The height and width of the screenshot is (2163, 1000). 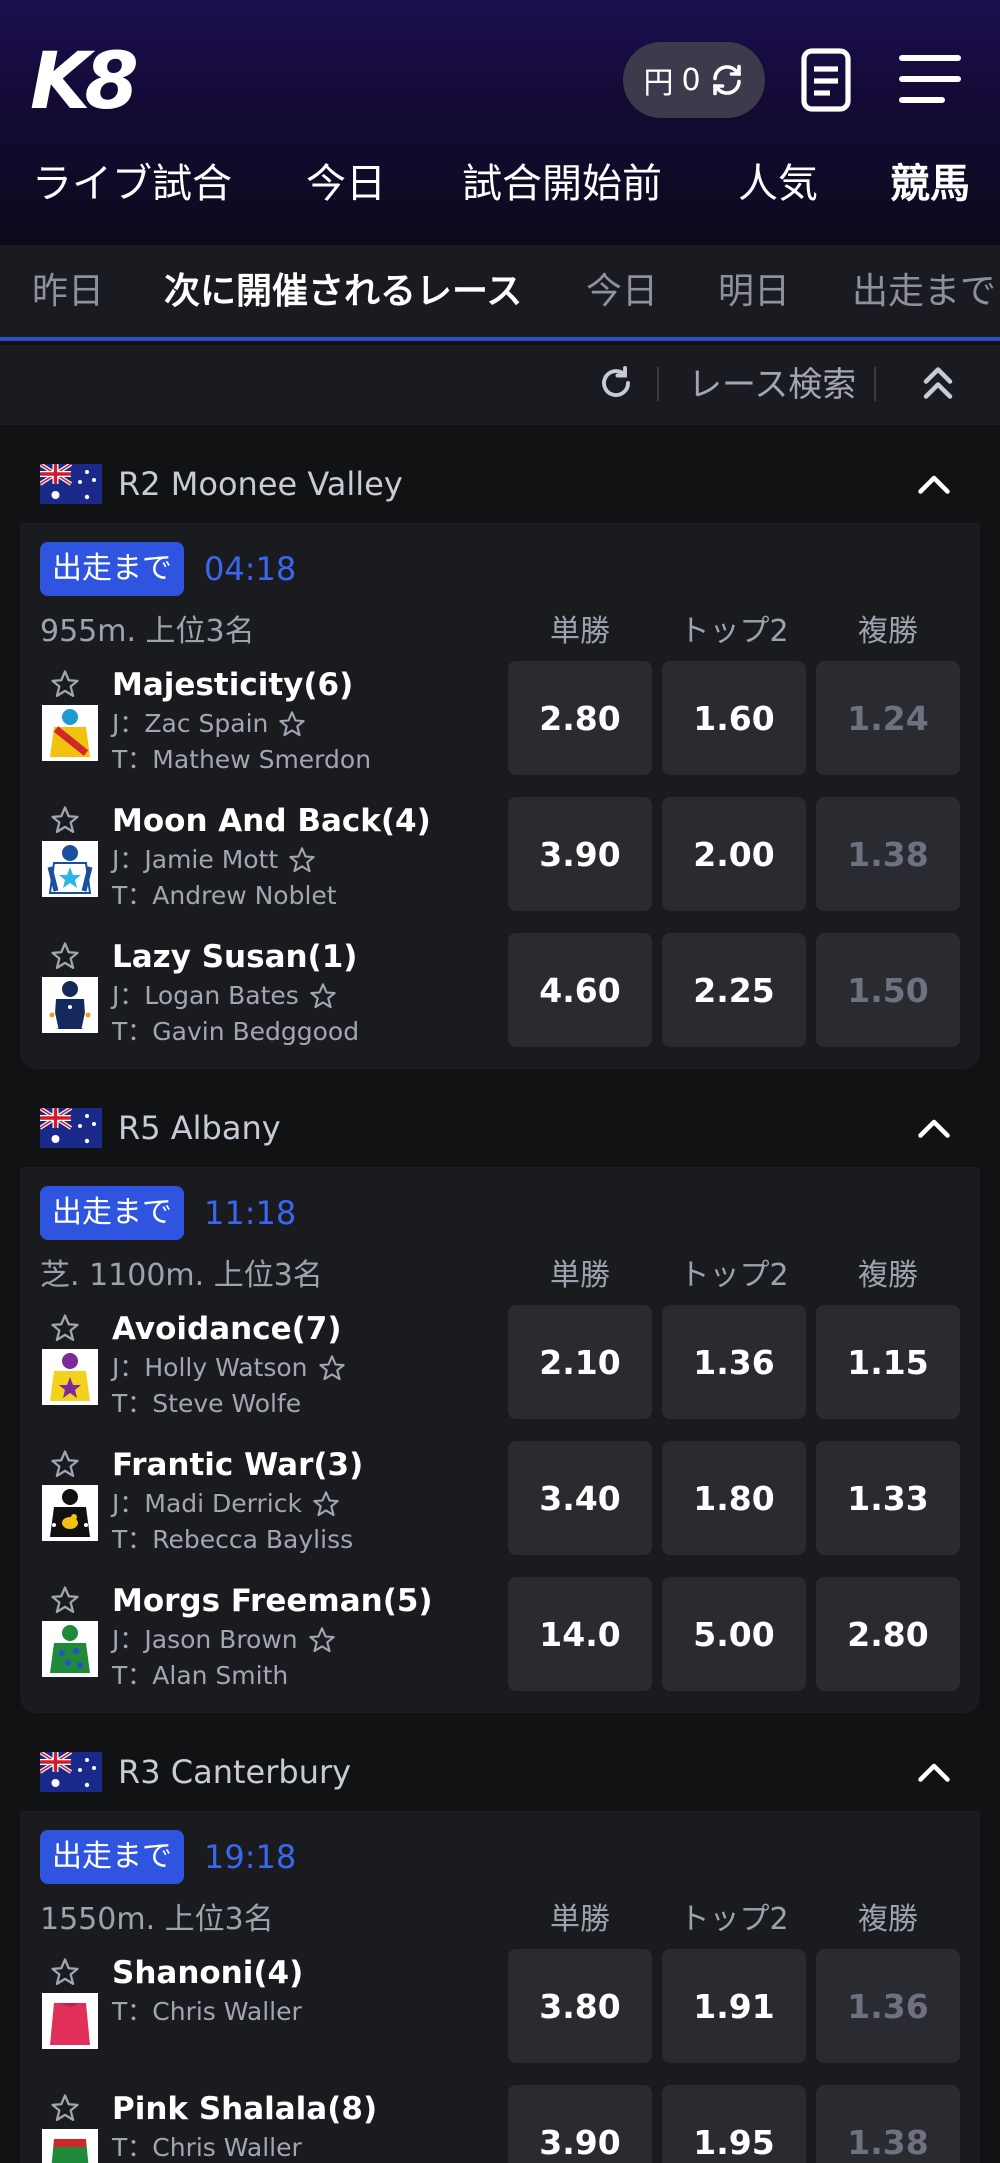 I want to click on runner-name: Moon And Back(4), so click(x=271, y=821).